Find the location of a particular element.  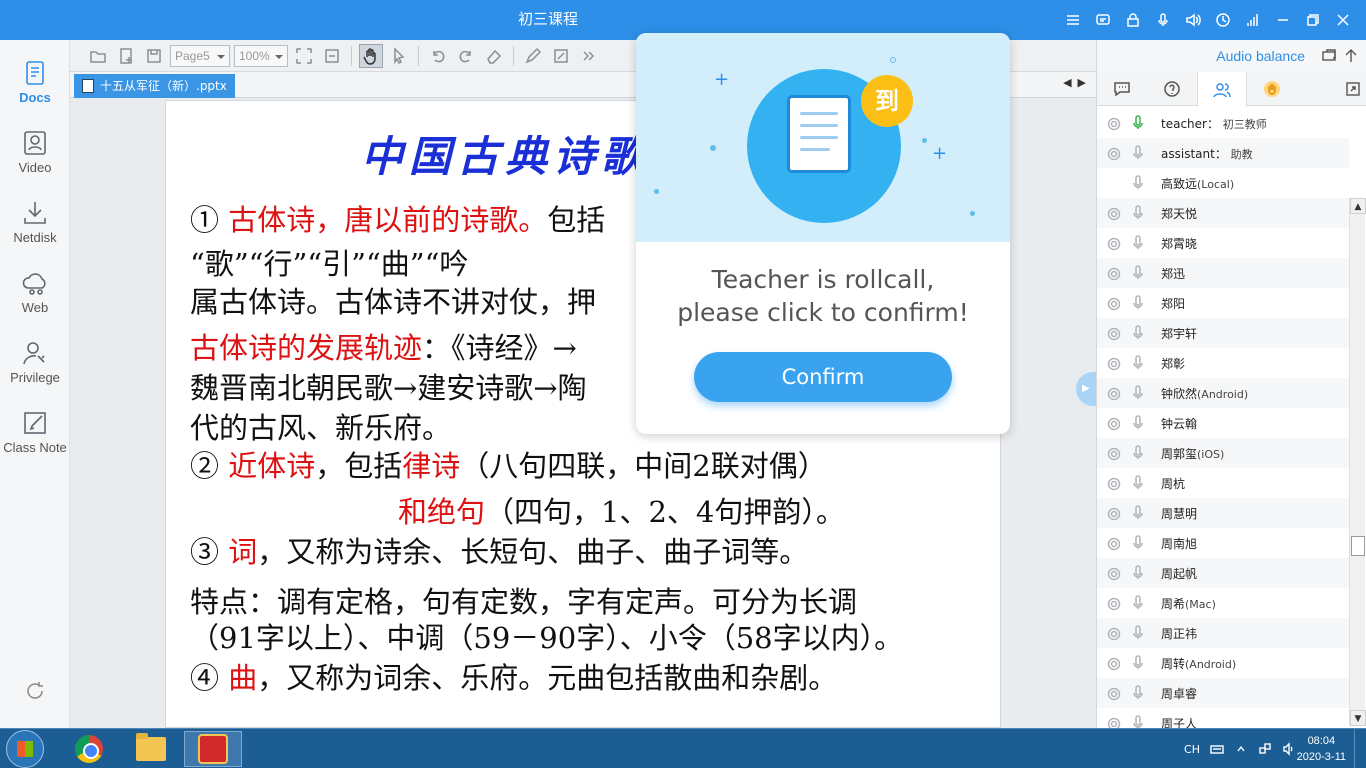

expand-panel-icon is located at coordinates (1353, 89).